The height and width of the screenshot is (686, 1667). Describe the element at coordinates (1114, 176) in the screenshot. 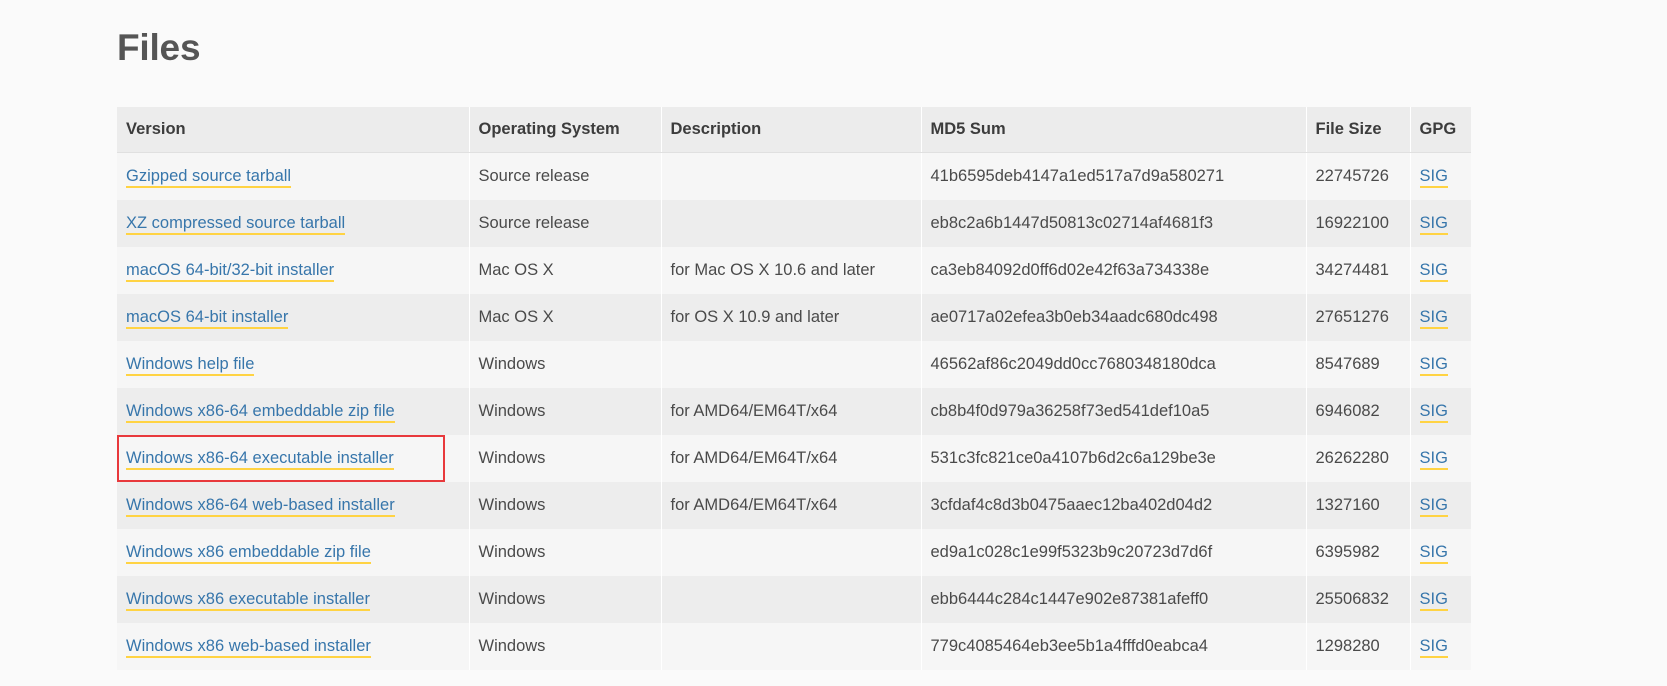

I see `cell-md5-sum: 41b6595deb4147a1ed517a7d9a580271` at that location.